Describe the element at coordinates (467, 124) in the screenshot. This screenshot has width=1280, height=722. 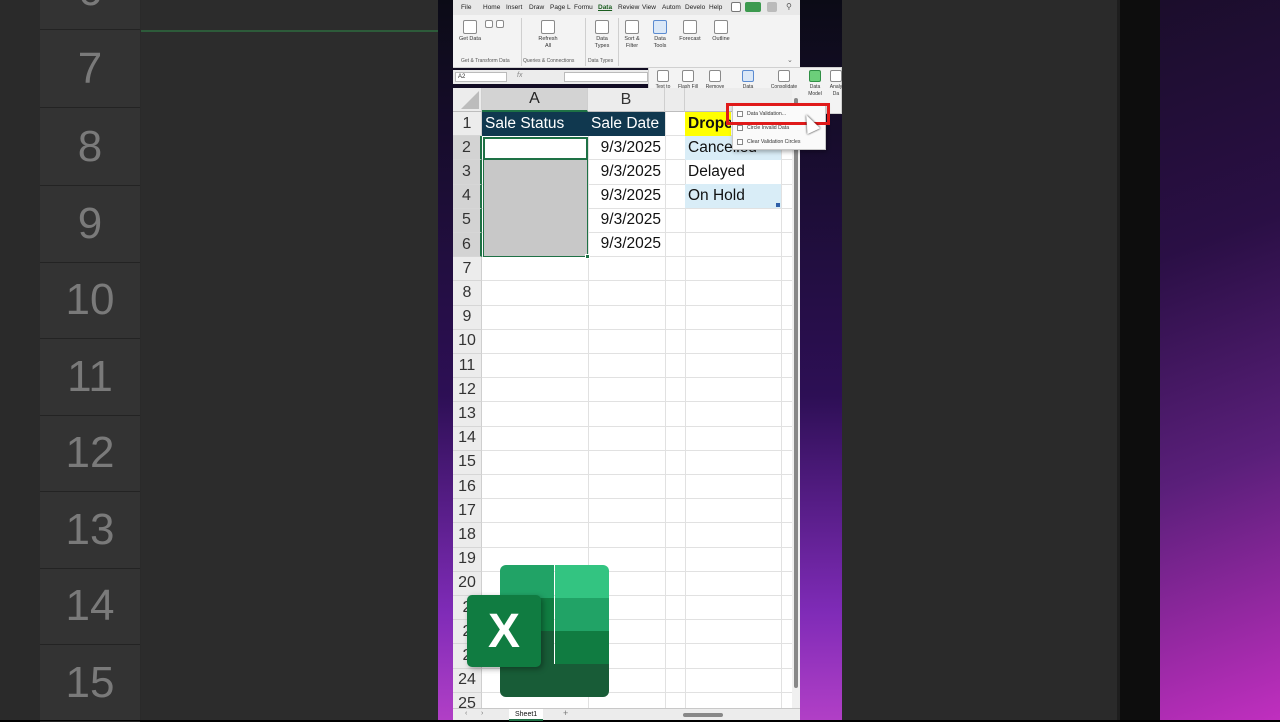
I see `row-header: 1` at that location.